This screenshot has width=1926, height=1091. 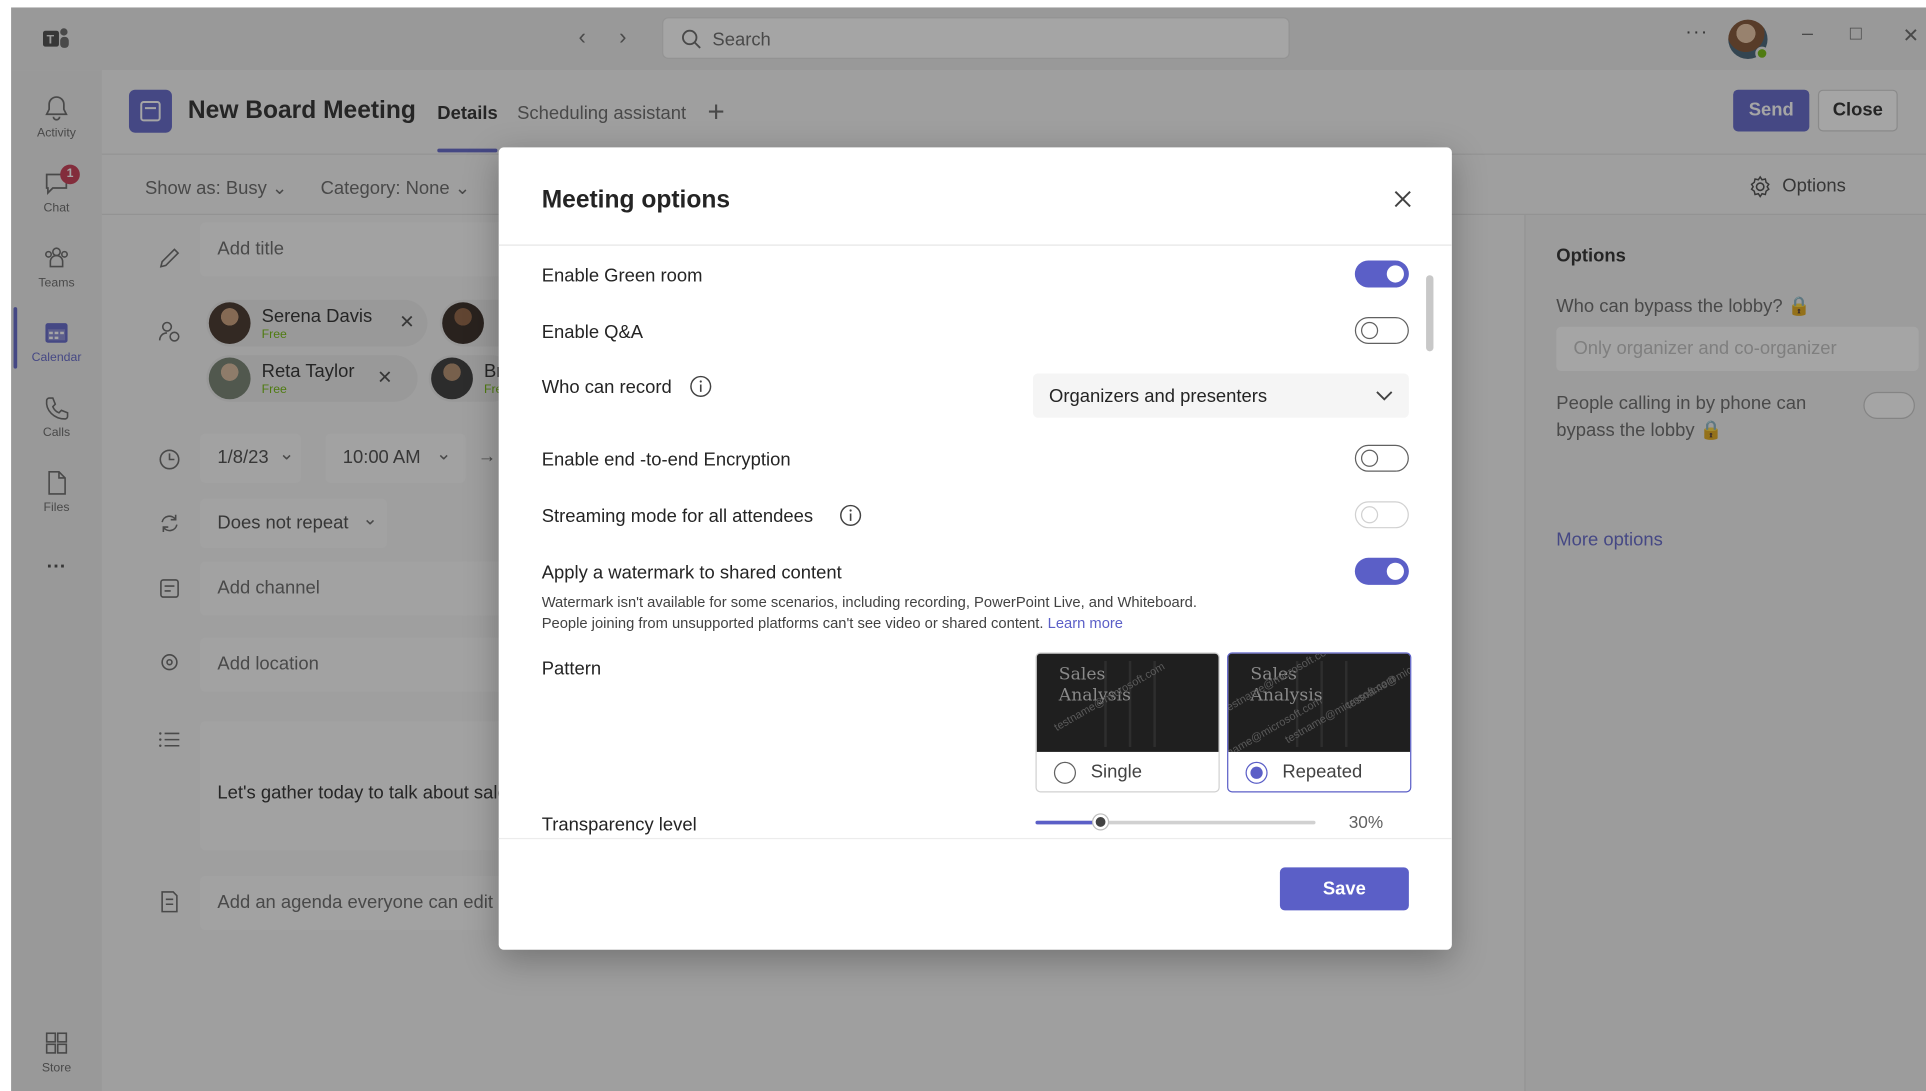 I want to click on learn-more-link: Learn more, so click(x=1085, y=622).